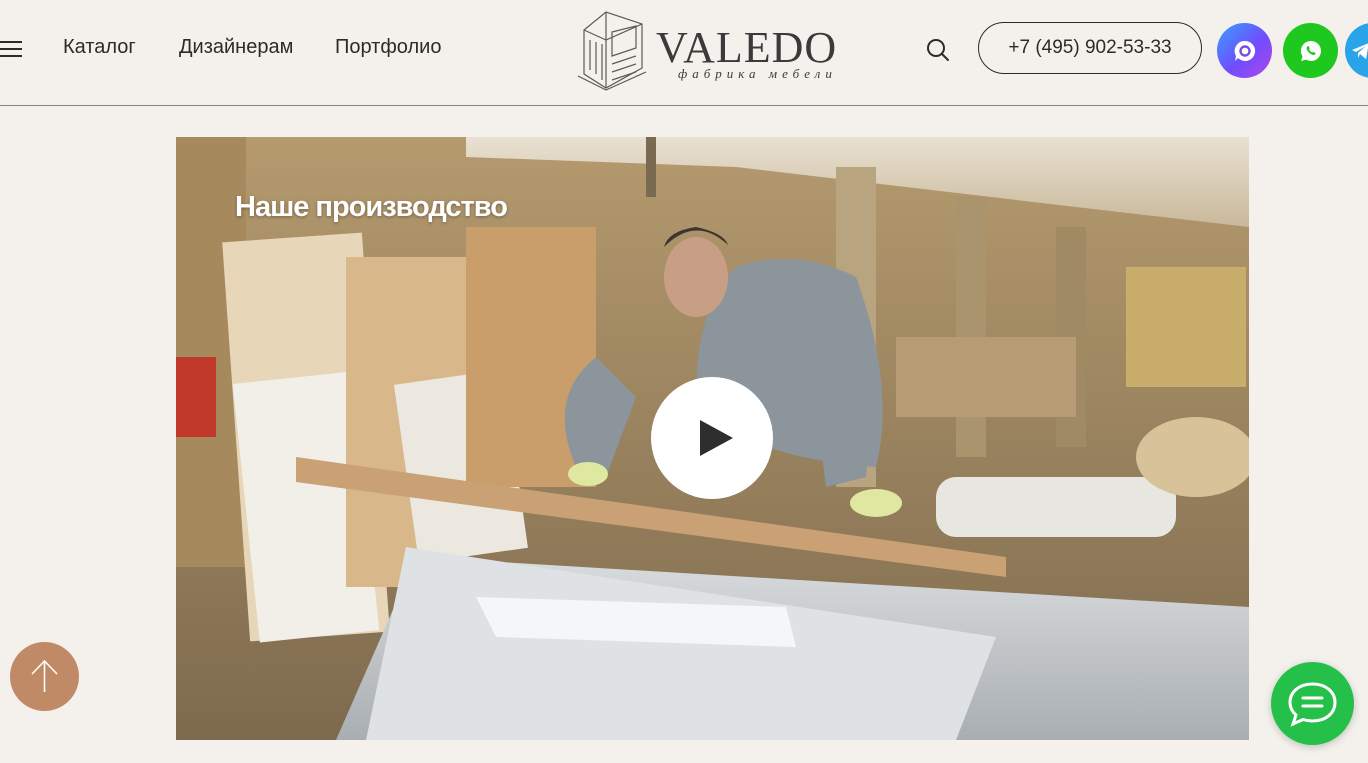 The height and width of the screenshot is (763, 1368). Describe the element at coordinates (1360, 50) in the screenshot. I see `telegram-icon` at that location.